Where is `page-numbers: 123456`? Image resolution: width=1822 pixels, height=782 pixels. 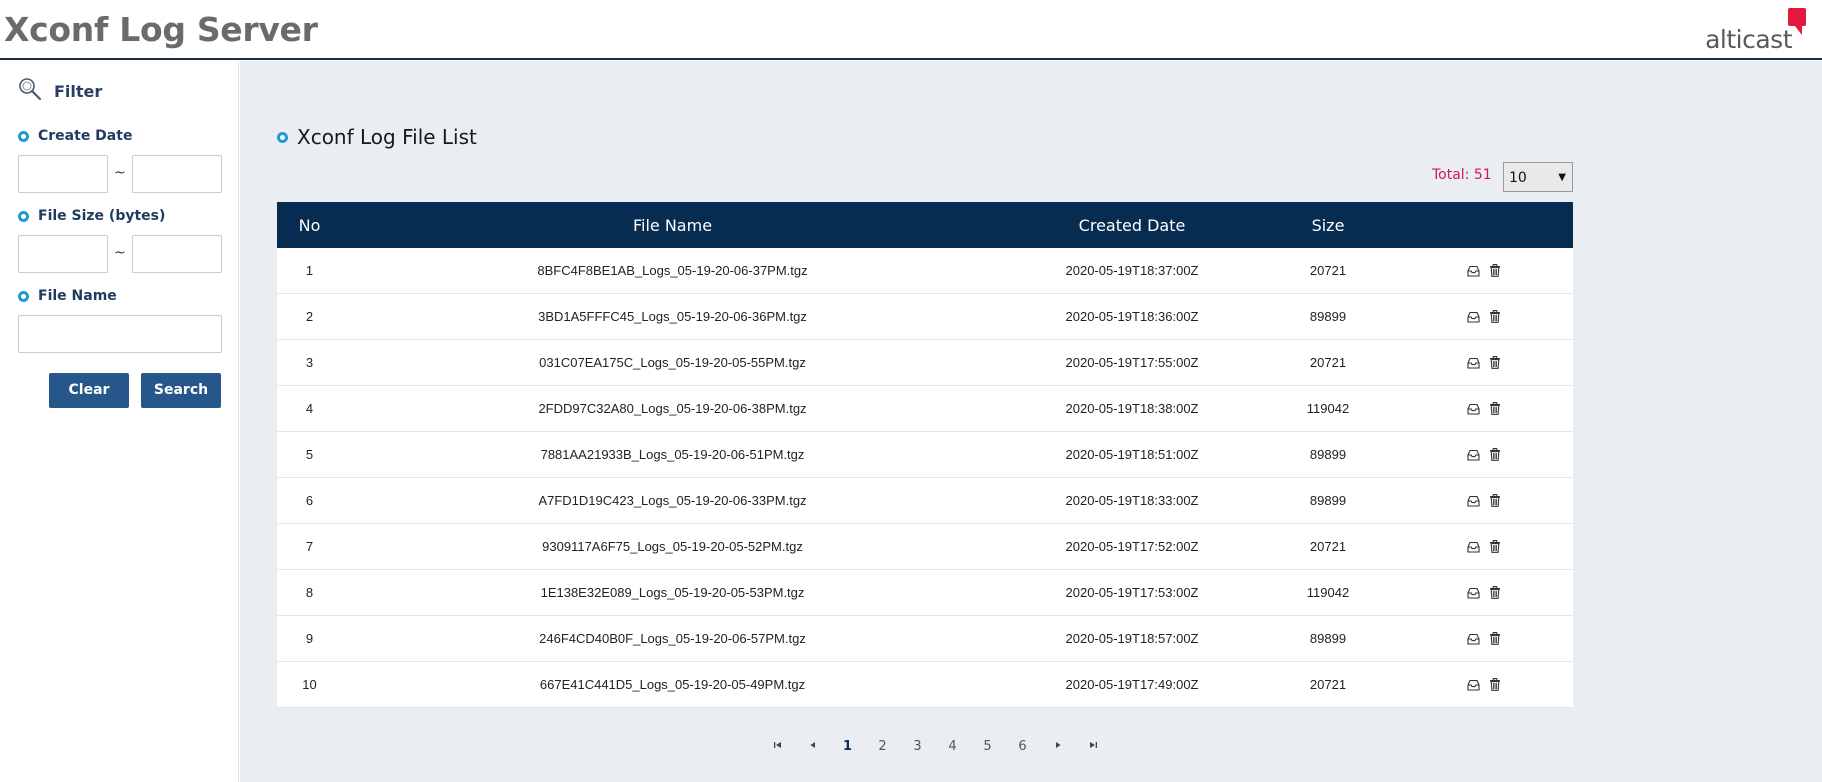 page-numbers: 123456 is located at coordinates (935, 746).